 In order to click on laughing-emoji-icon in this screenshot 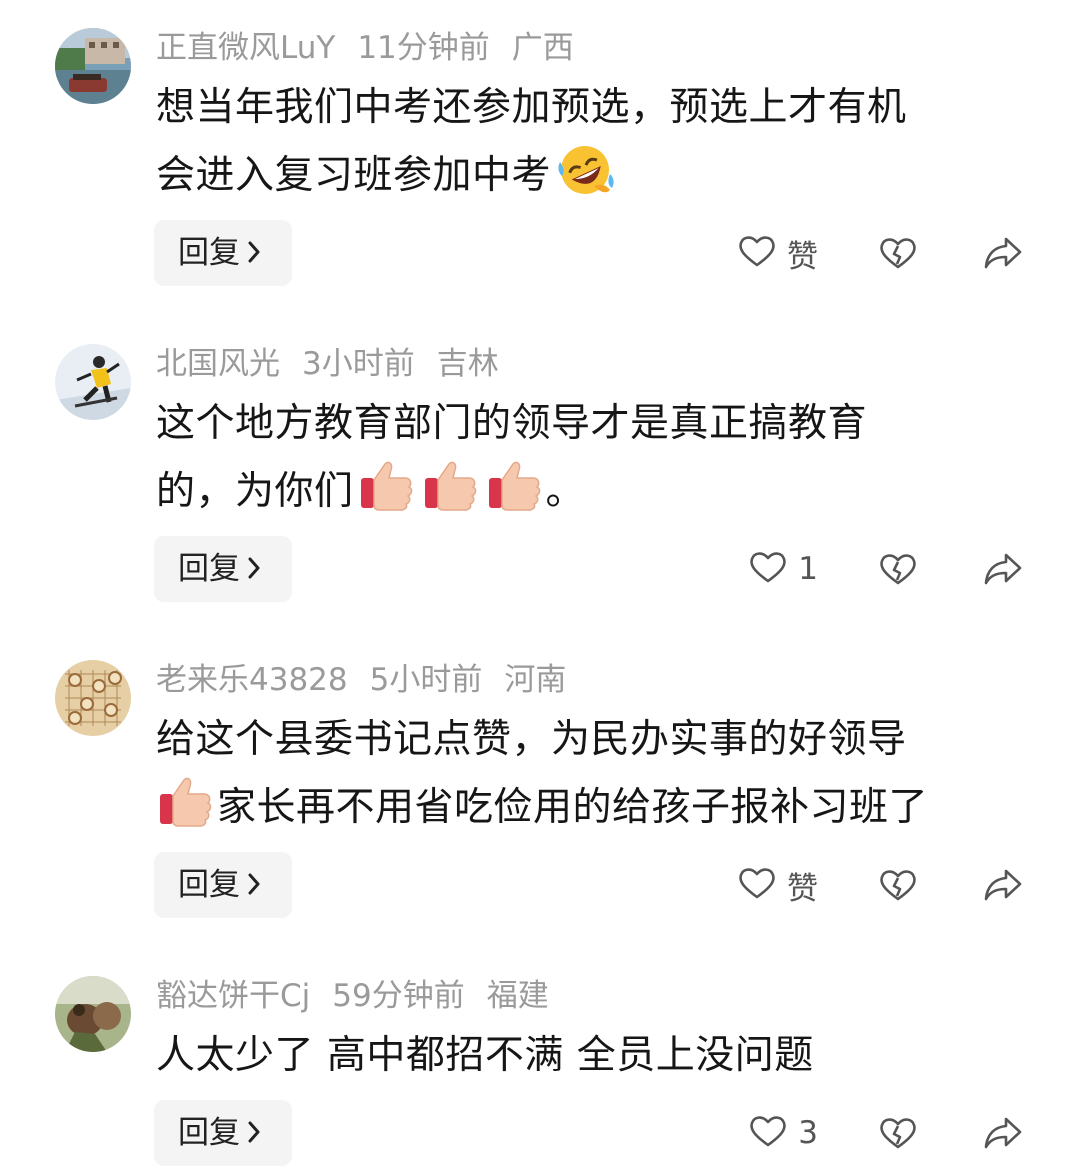, I will do `click(585, 178)`.